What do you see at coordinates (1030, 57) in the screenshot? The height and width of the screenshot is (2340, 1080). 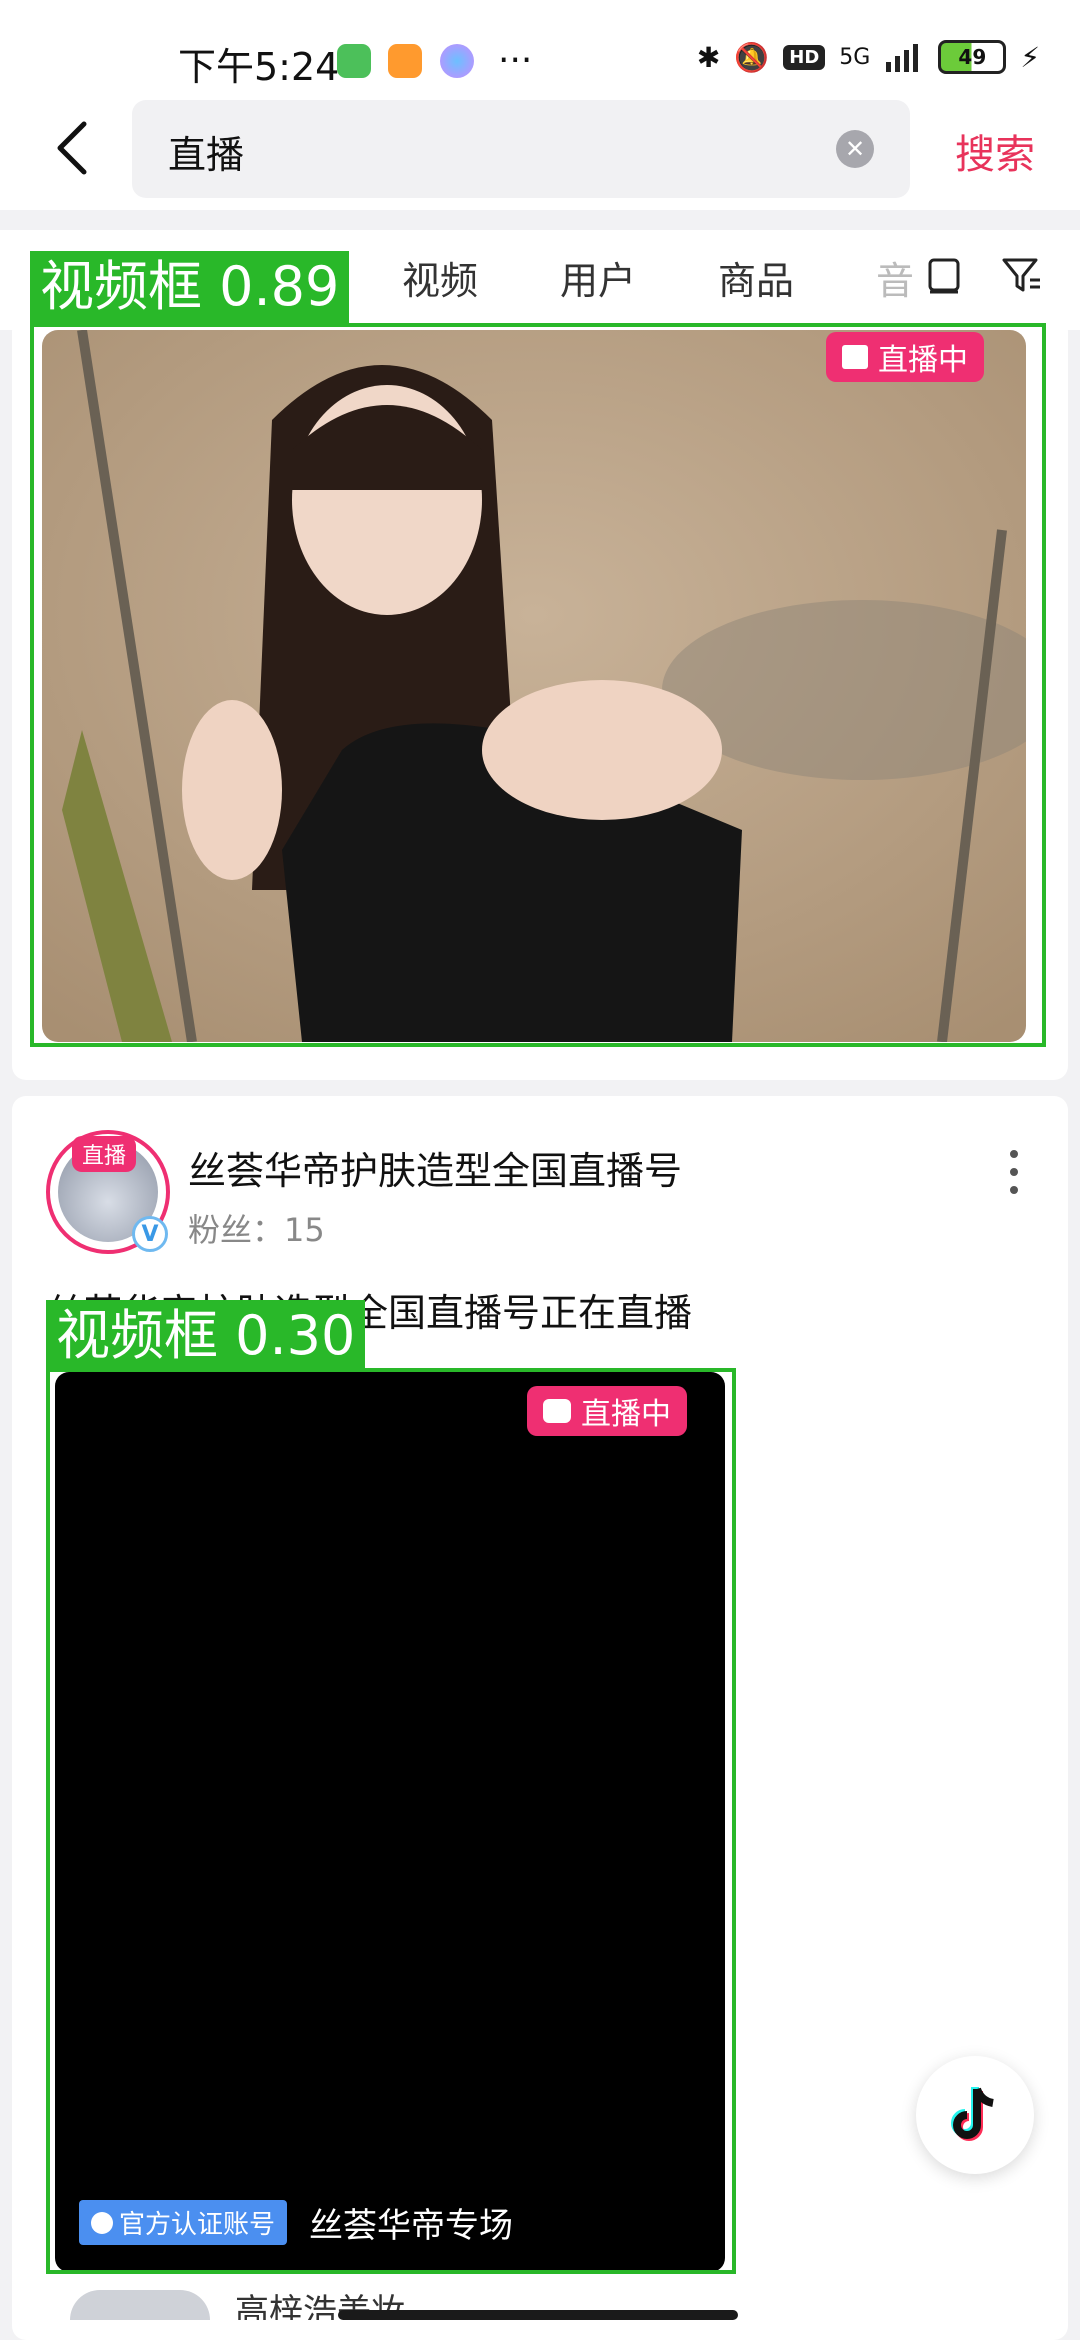 I see `charging-icon: ⚡` at bounding box center [1030, 57].